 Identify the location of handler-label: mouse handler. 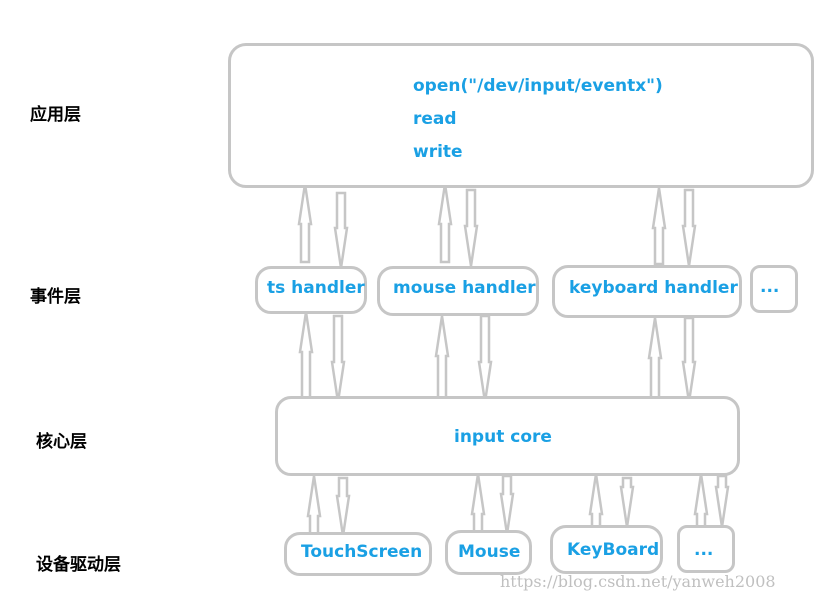
(464, 288).